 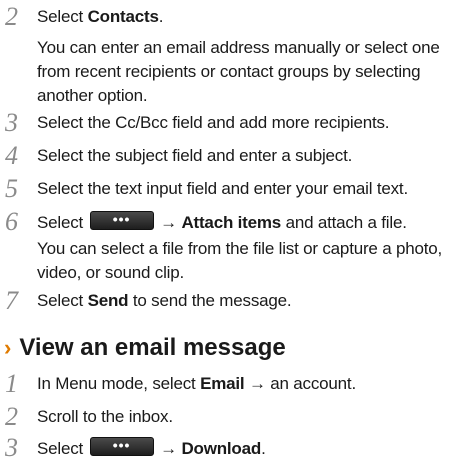 I want to click on chevron-right-icon: ›, so click(x=8, y=347).